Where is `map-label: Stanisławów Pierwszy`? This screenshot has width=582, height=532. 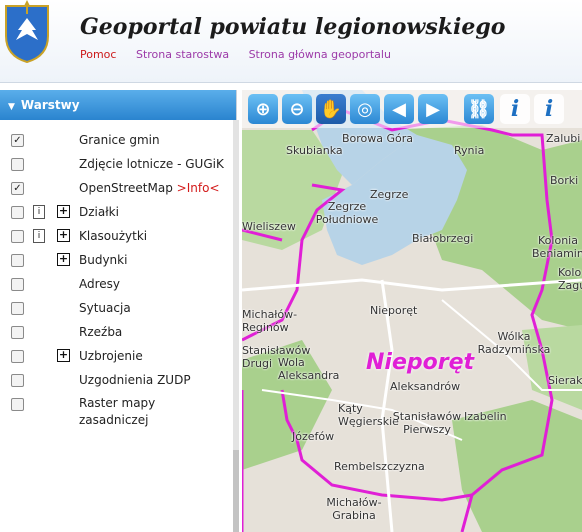 map-label: Stanisławów Pierwszy is located at coordinates (427, 423).